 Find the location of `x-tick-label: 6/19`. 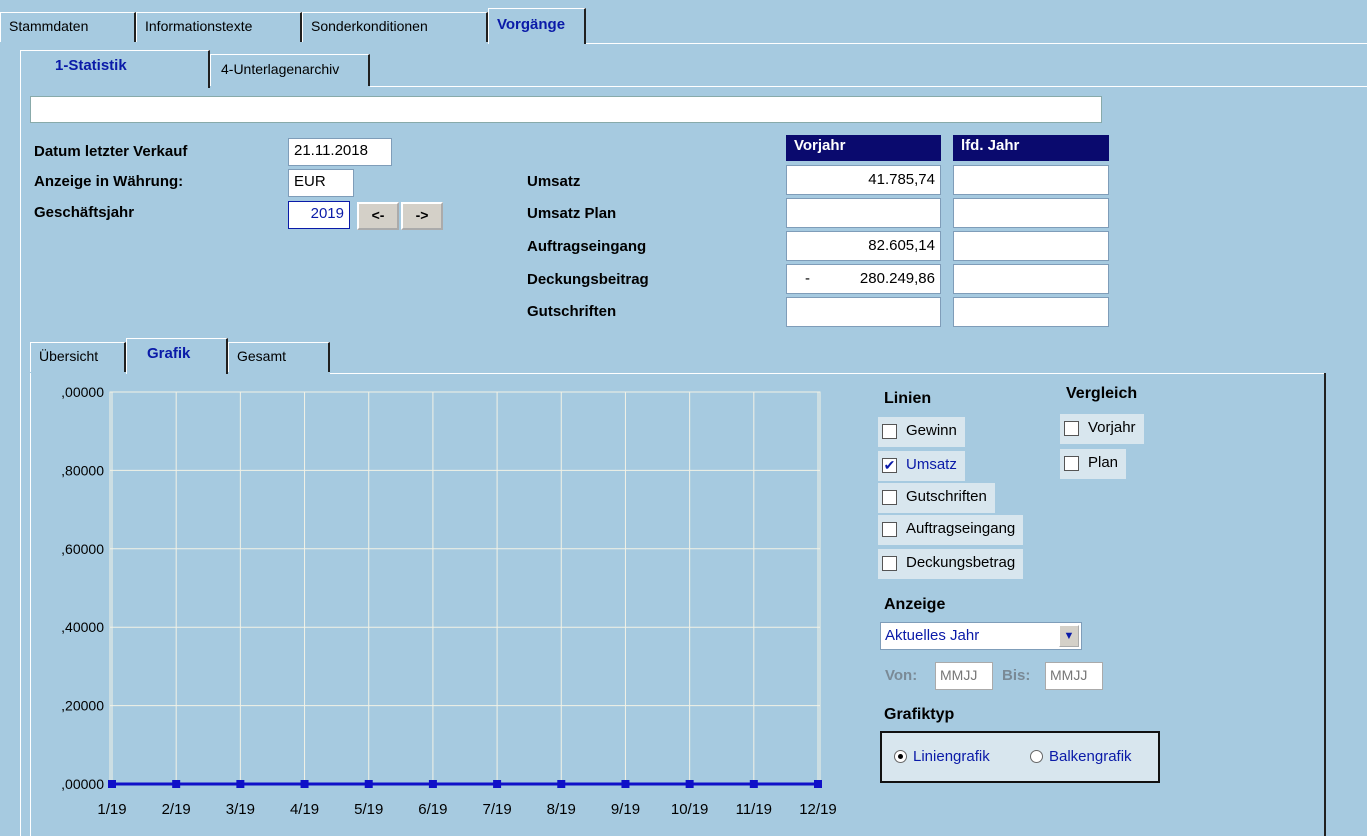

x-tick-label: 6/19 is located at coordinates (432, 809).